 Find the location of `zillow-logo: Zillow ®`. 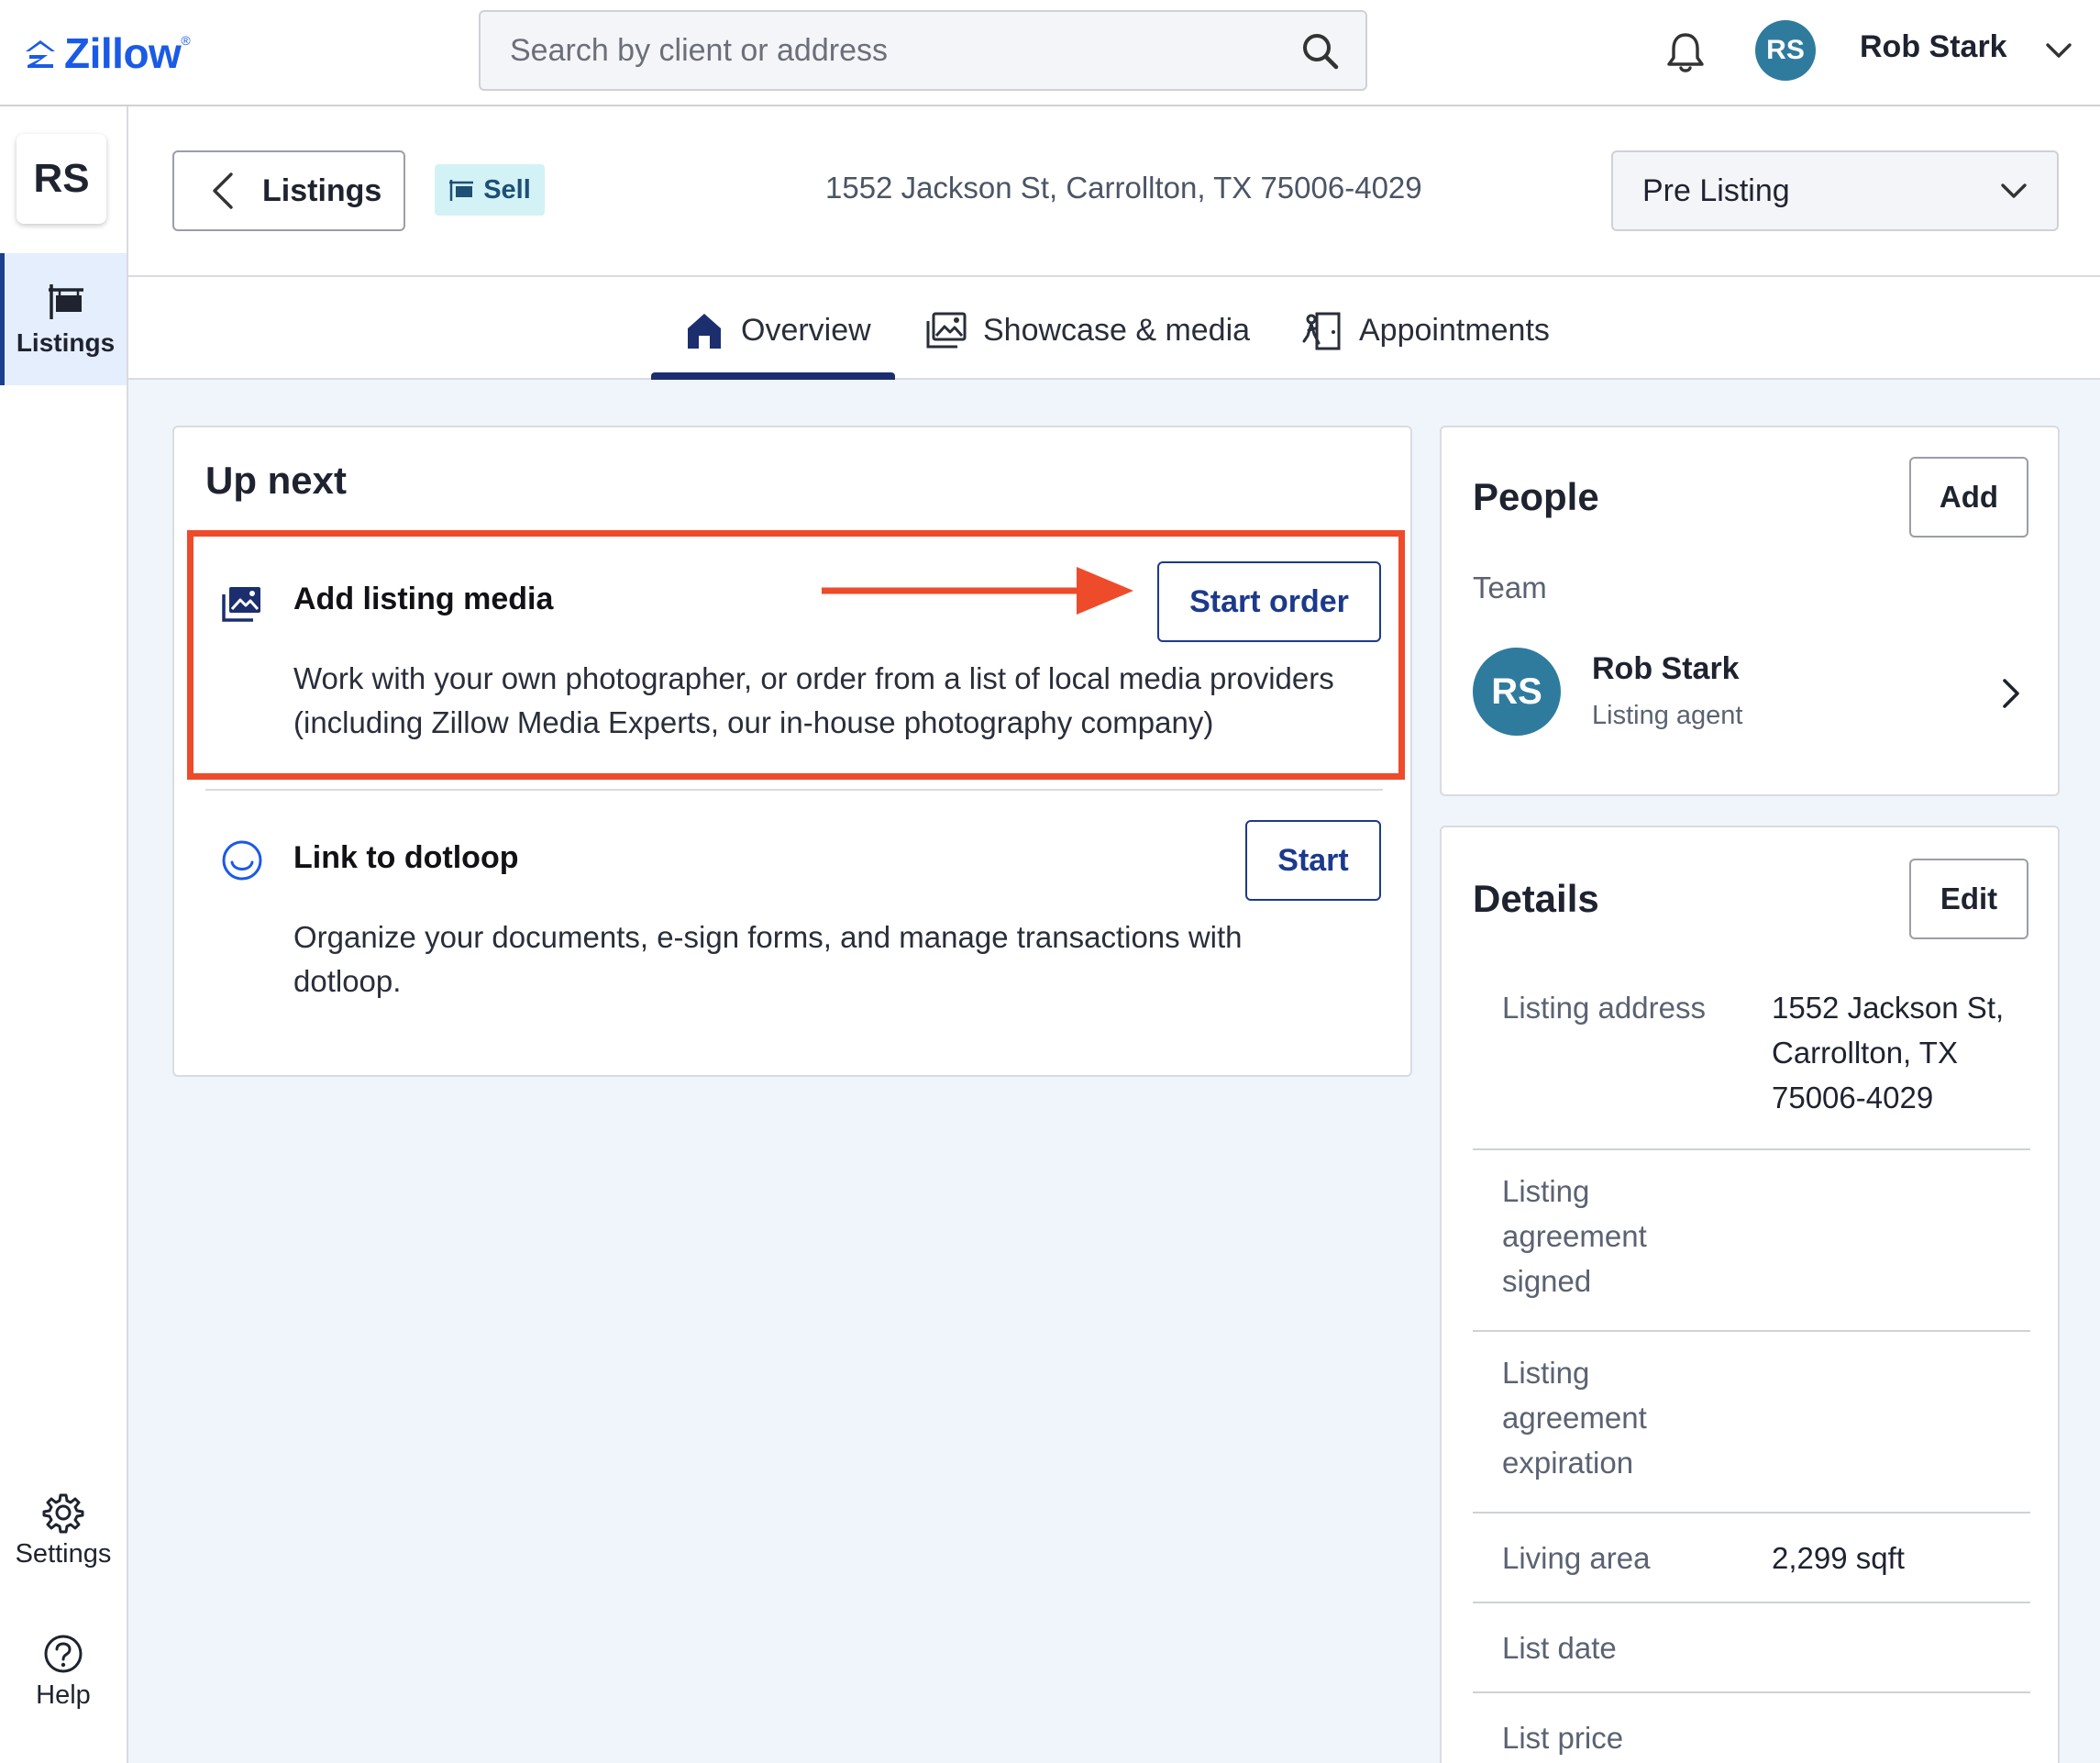

zillow-logo: Zillow ® is located at coordinates (106, 53).